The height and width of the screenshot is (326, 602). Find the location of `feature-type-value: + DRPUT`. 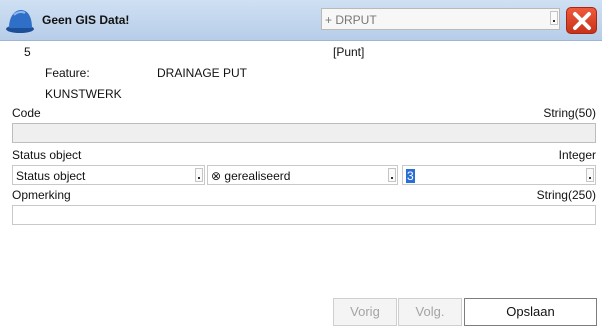

feature-type-value: + DRPUT is located at coordinates (351, 20).